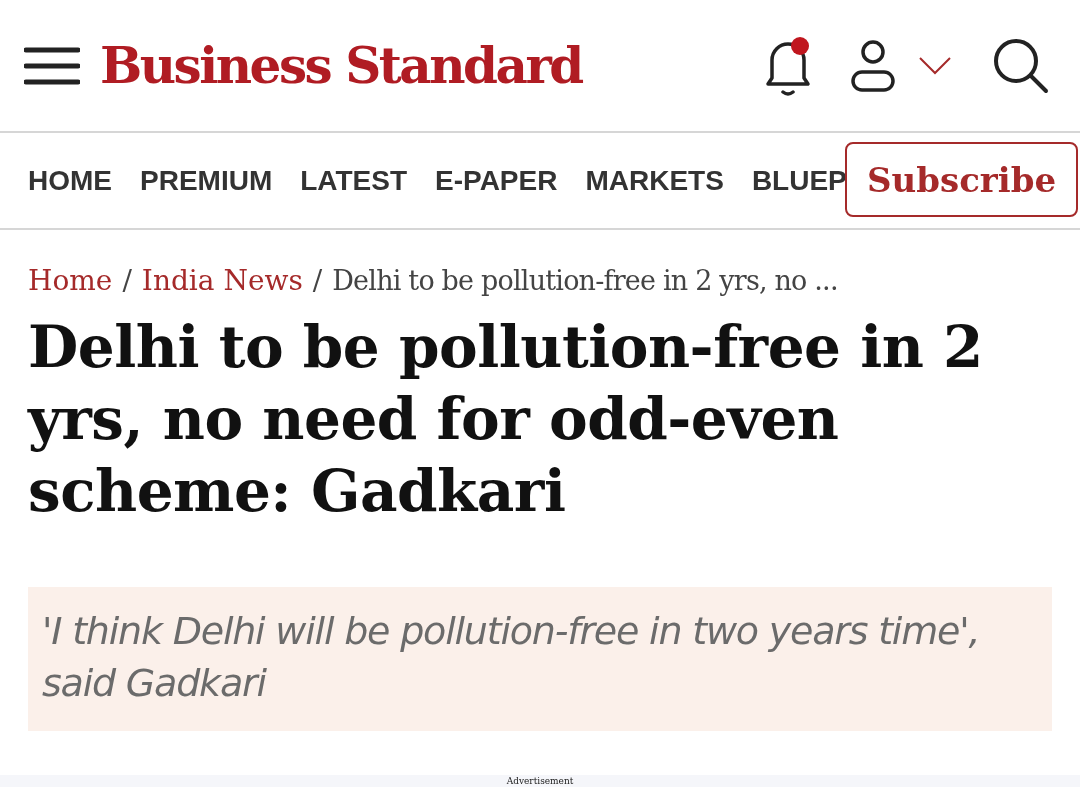 This screenshot has width=1080, height=787. What do you see at coordinates (222, 280) in the screenshot?
I see `breadcrumb-link: India News` at bounding box center [222, 280].